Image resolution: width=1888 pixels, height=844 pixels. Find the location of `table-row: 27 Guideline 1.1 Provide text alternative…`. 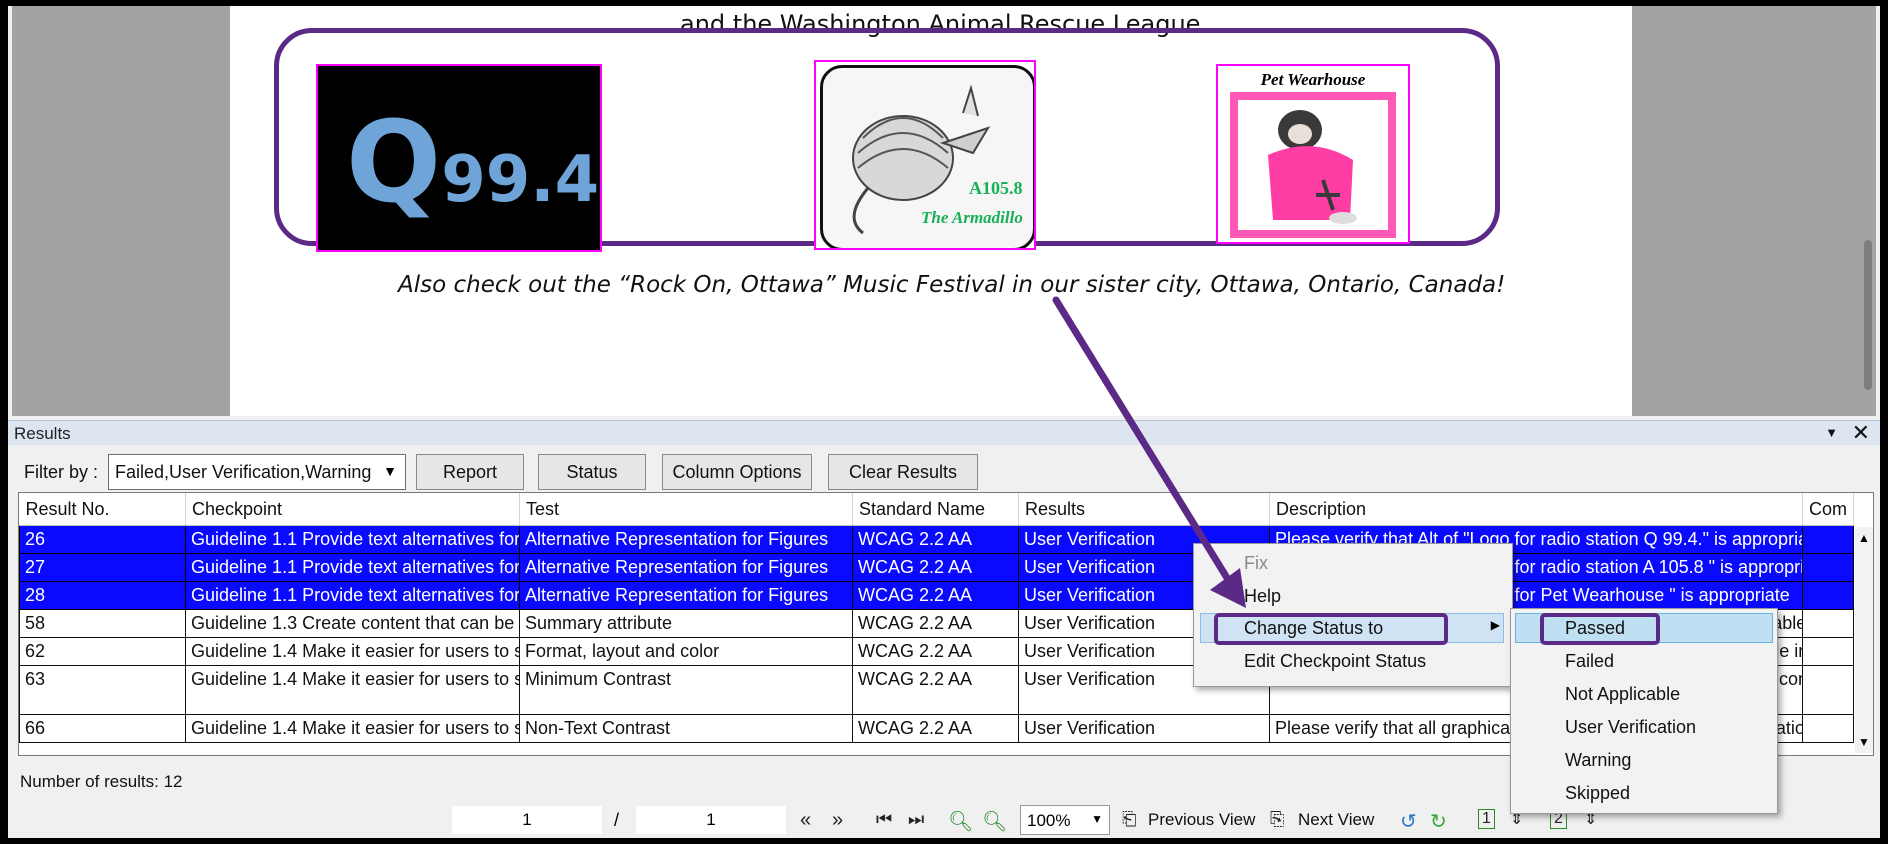

table-row: 27 Guideline 1.1 Provide text alternative… is located at coordinates (936, 567).